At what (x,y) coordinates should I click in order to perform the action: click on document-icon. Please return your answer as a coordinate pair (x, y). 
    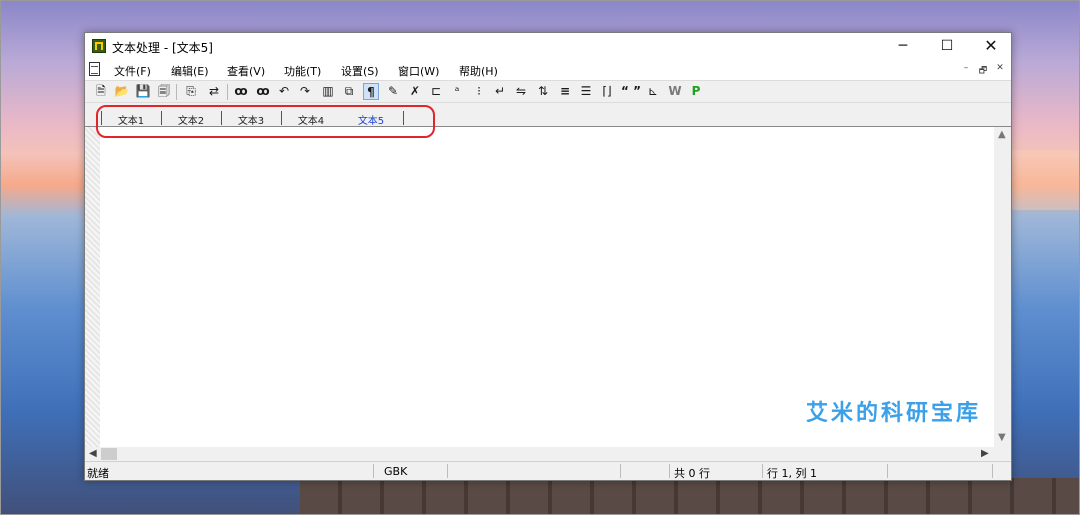
    Looking at the image, I should click on (94, 69).